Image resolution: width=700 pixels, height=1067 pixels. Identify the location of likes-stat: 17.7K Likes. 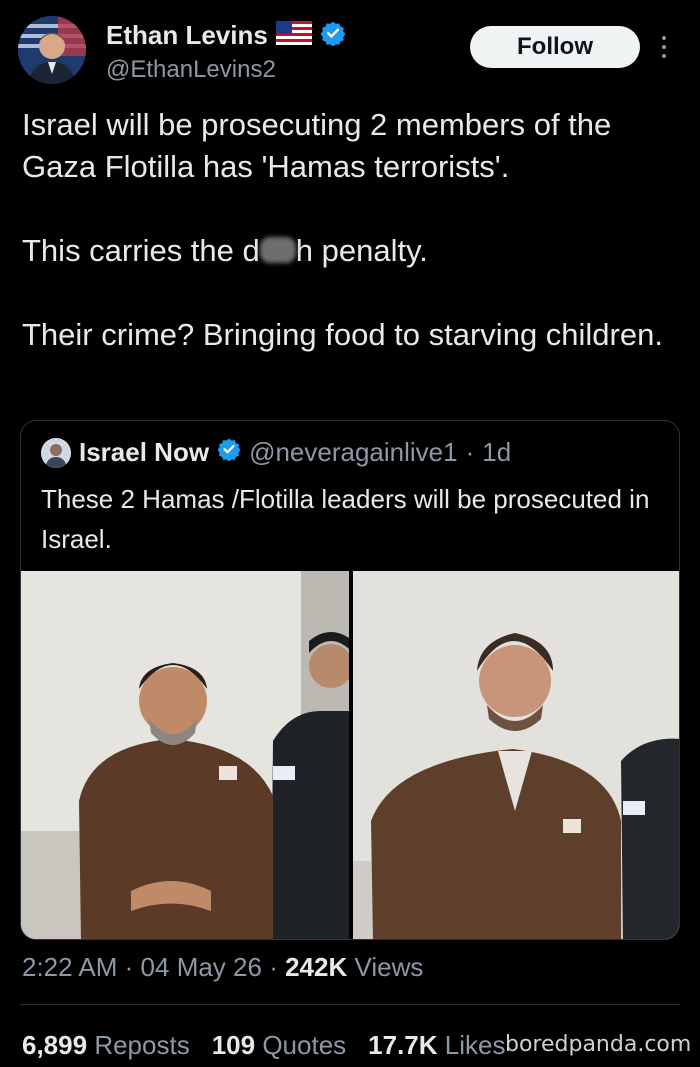
(436, 1045).